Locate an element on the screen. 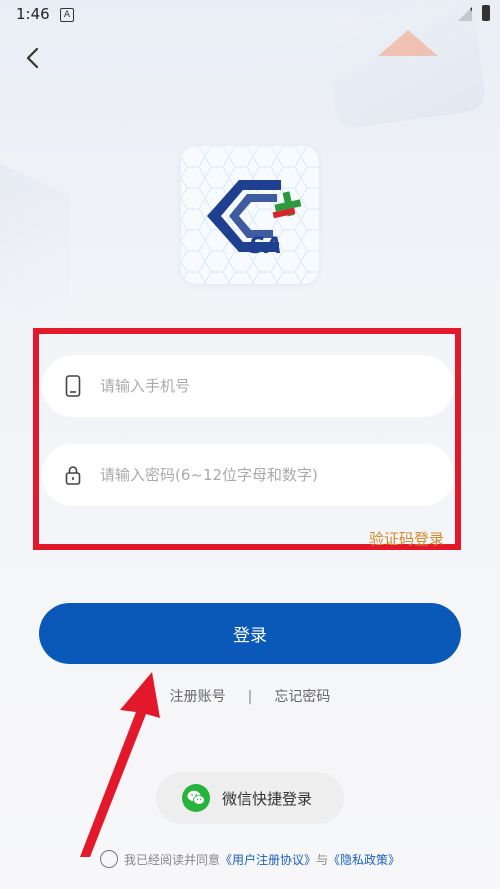 The image size is (500, 889). agreement-row: 我已经阅读并同意 《用户注册协议》 与 《隐私政策》 is located at coordinates (250, 859).